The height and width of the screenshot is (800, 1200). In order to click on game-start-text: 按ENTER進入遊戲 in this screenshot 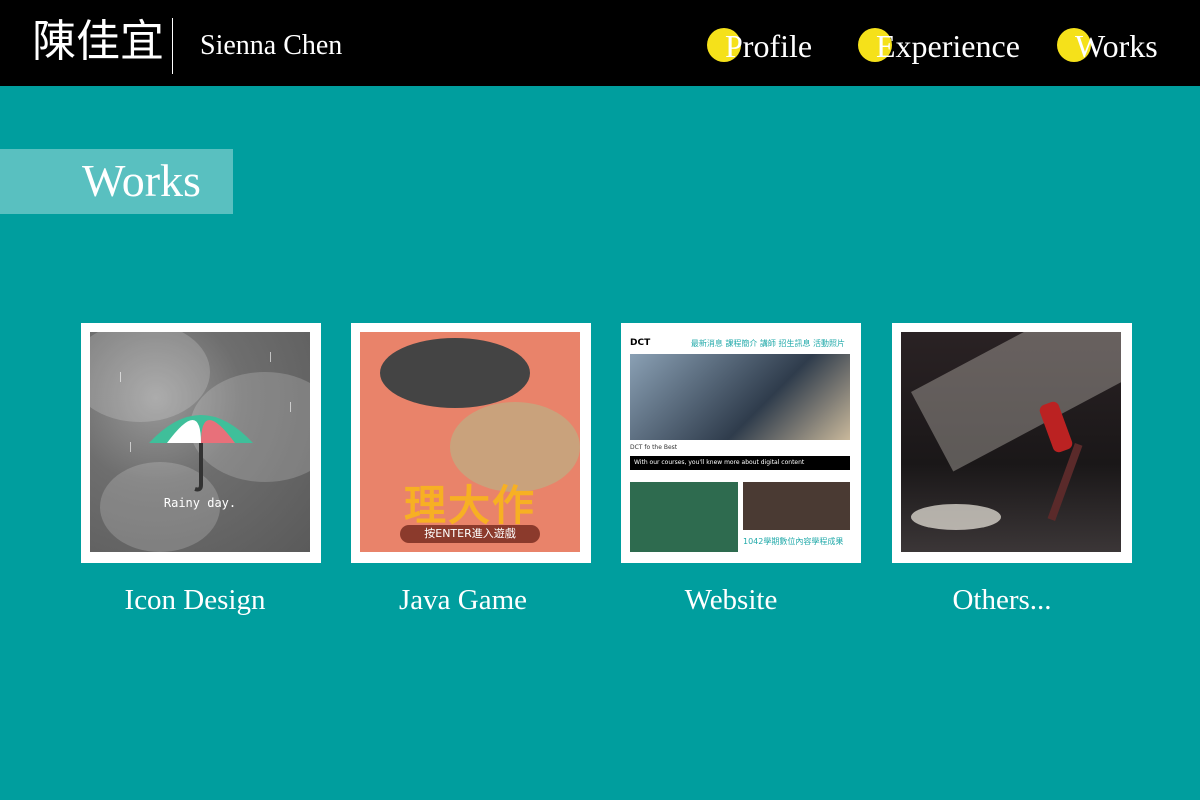, I will do `click(470, 534)`.